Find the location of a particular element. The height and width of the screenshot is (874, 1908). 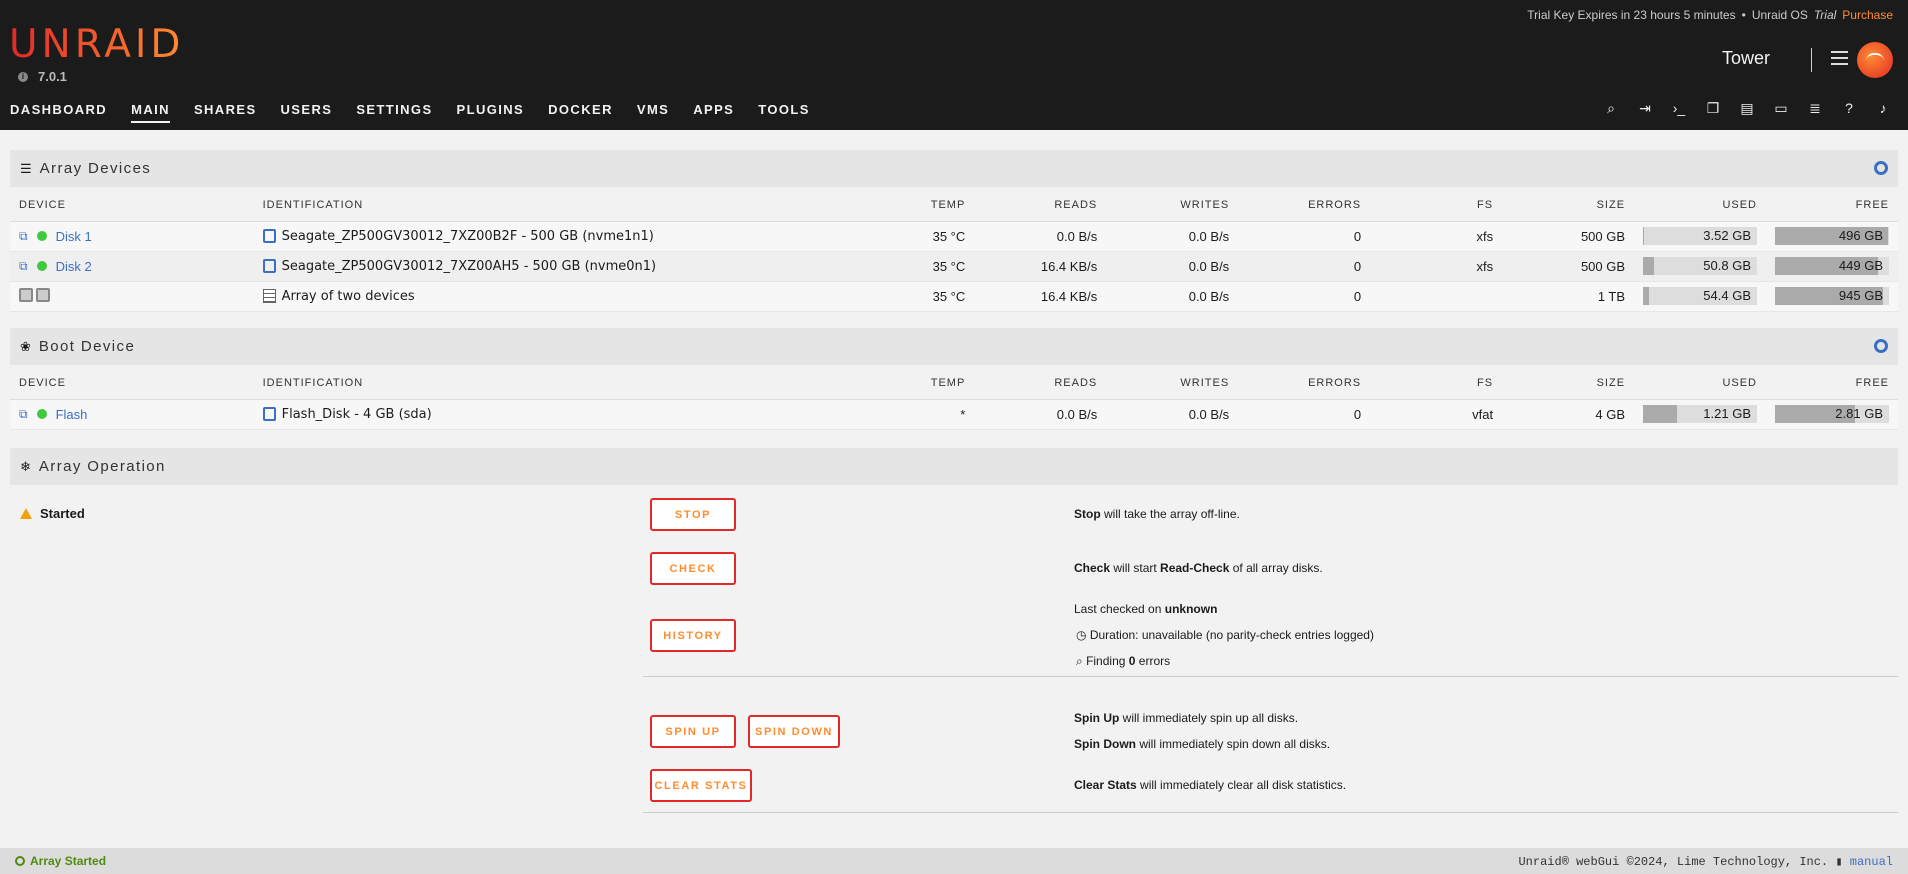

help-icon: ? is located at coordinates (1849, 108).